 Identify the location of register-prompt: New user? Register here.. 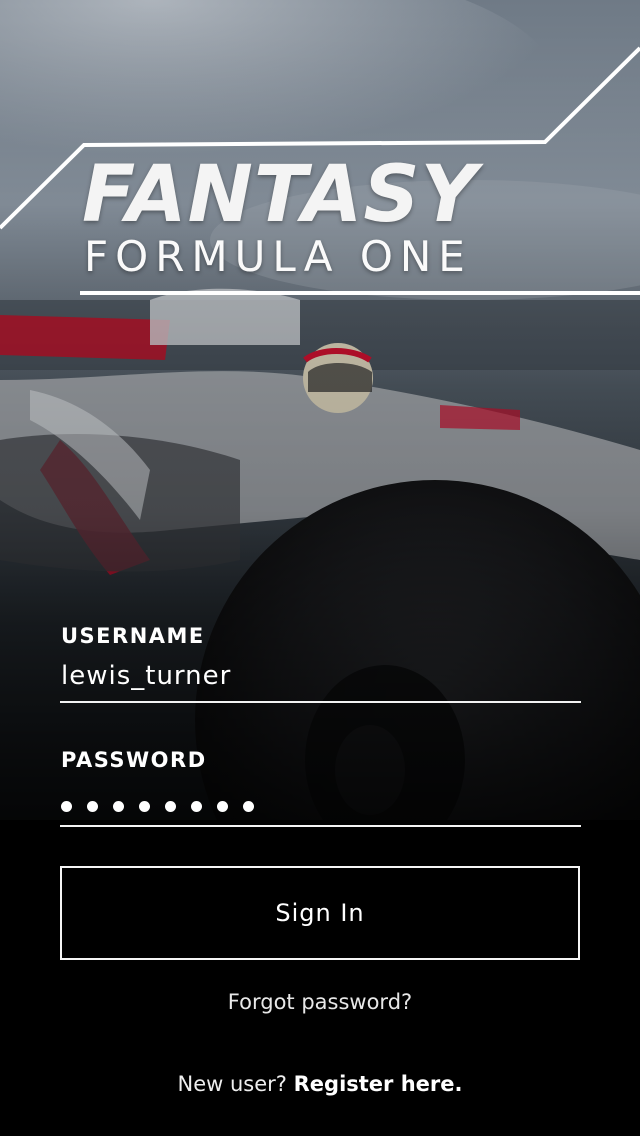
(320, 1084).